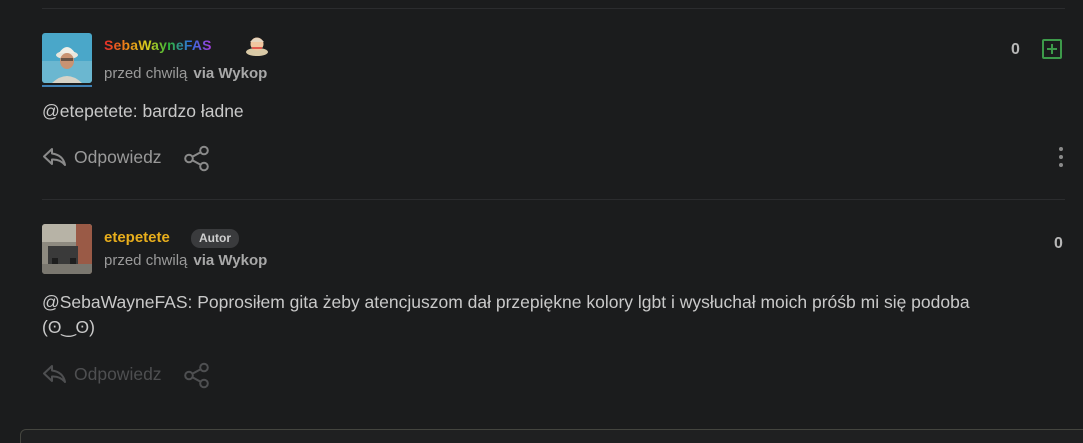  What do you see at coordinates (553, 199) in the screenshot?
I see `comment-divider` at bounding box center [553, 199].